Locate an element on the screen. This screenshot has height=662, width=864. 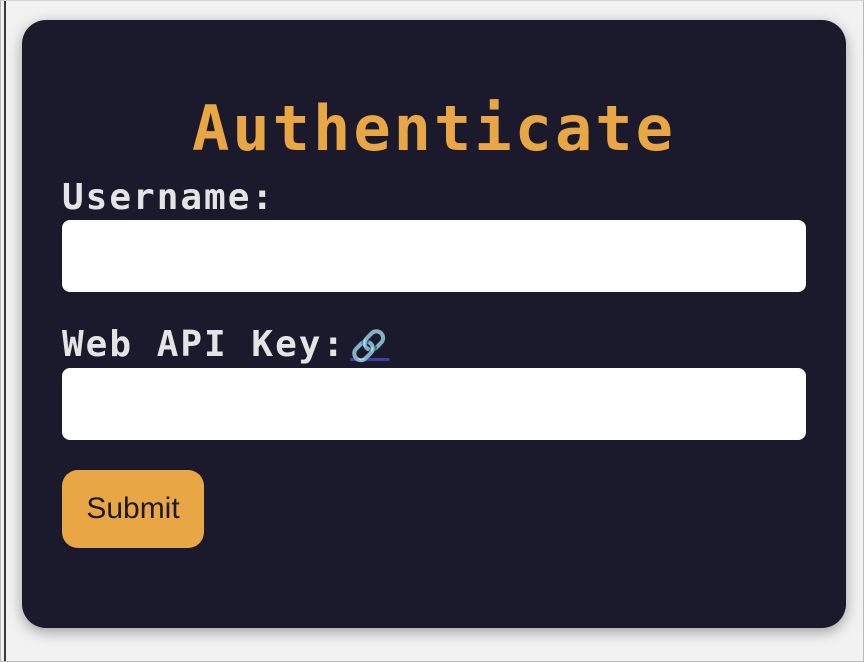
api-key-input is located at coordinates (434, 404).